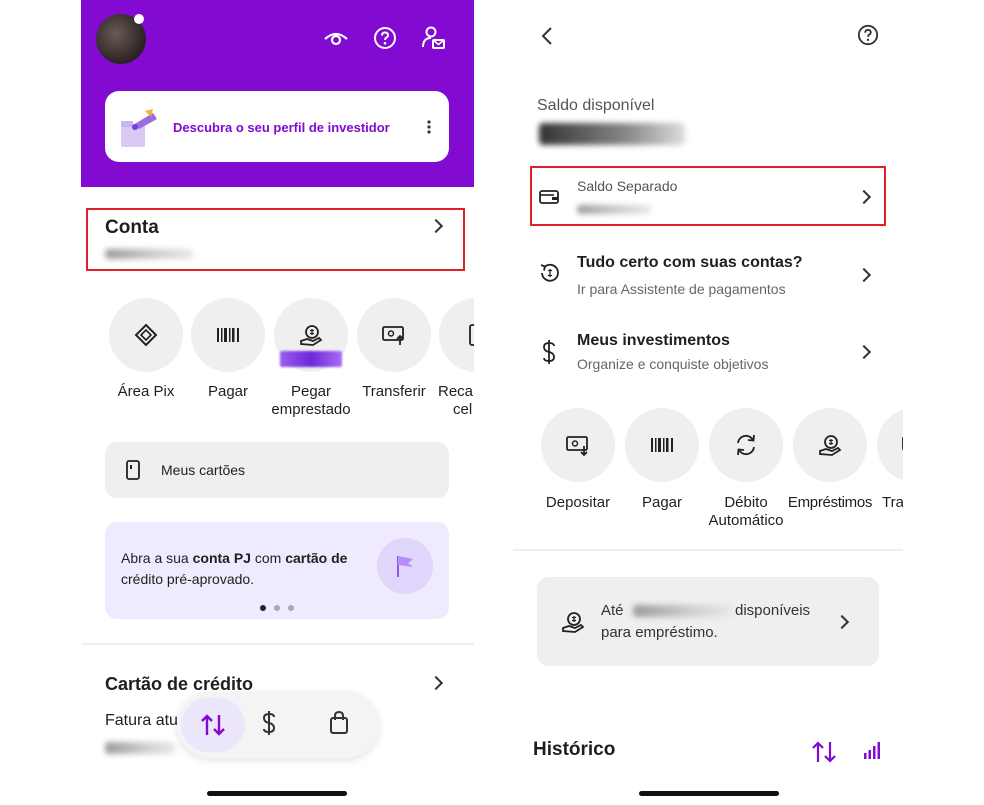 This screenshot has width=984, height=805. Describe the element at coordinates (203, 470) in the screenshot. I see `my-cards-label: Meus cartões` at that location.